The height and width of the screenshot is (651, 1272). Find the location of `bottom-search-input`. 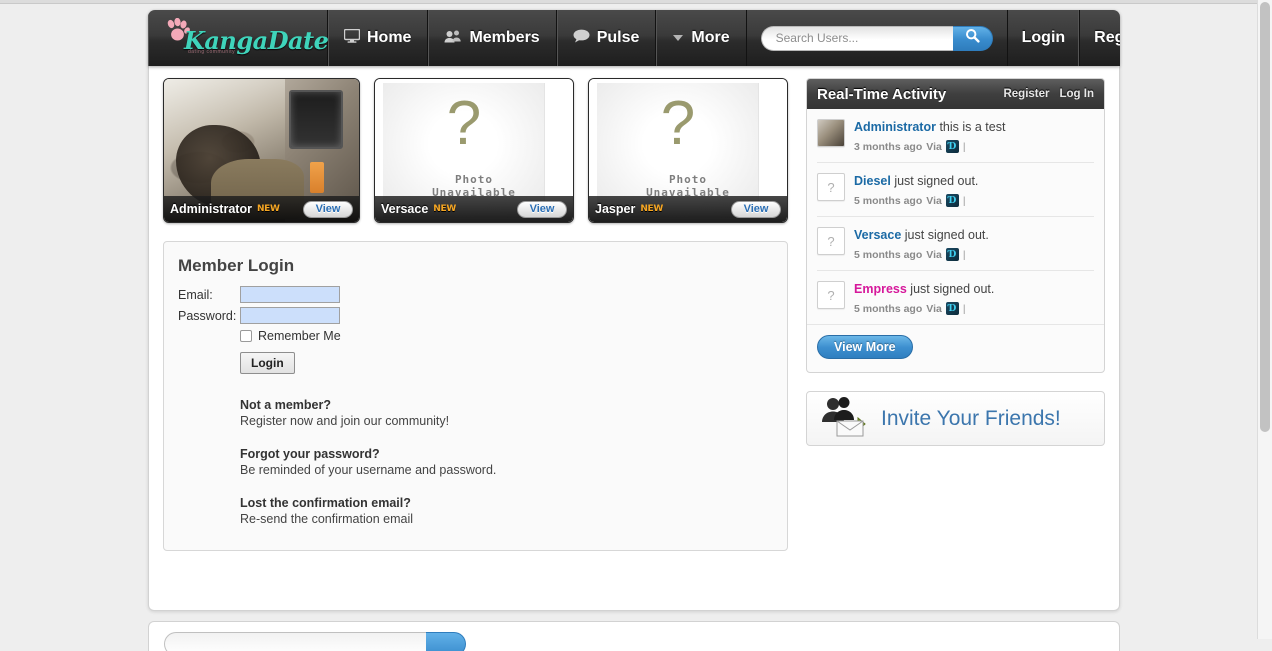

bottom-search-input is located at coordinates (295, 641).